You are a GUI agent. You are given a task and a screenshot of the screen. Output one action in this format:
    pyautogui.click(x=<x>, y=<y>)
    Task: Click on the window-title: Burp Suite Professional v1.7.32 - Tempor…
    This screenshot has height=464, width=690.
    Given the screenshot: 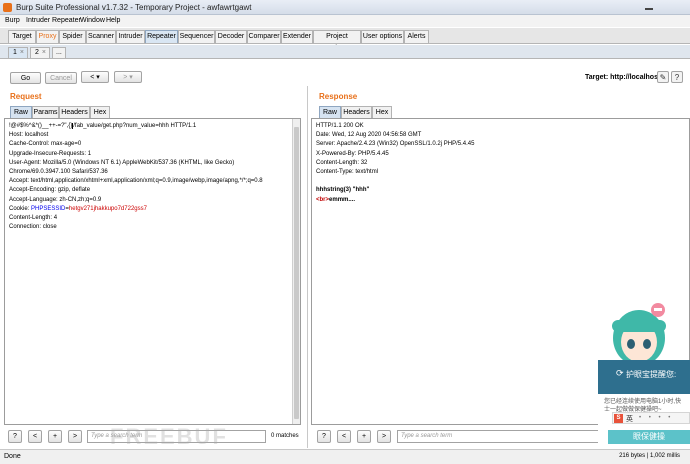 What is the action you would take?
    pyautogui.click(x=134, y=7)
    